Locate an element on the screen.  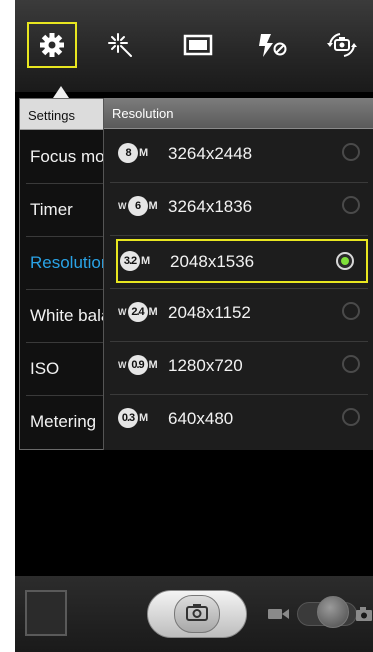
mode-switch-knob is located at coordinates (333, 612).